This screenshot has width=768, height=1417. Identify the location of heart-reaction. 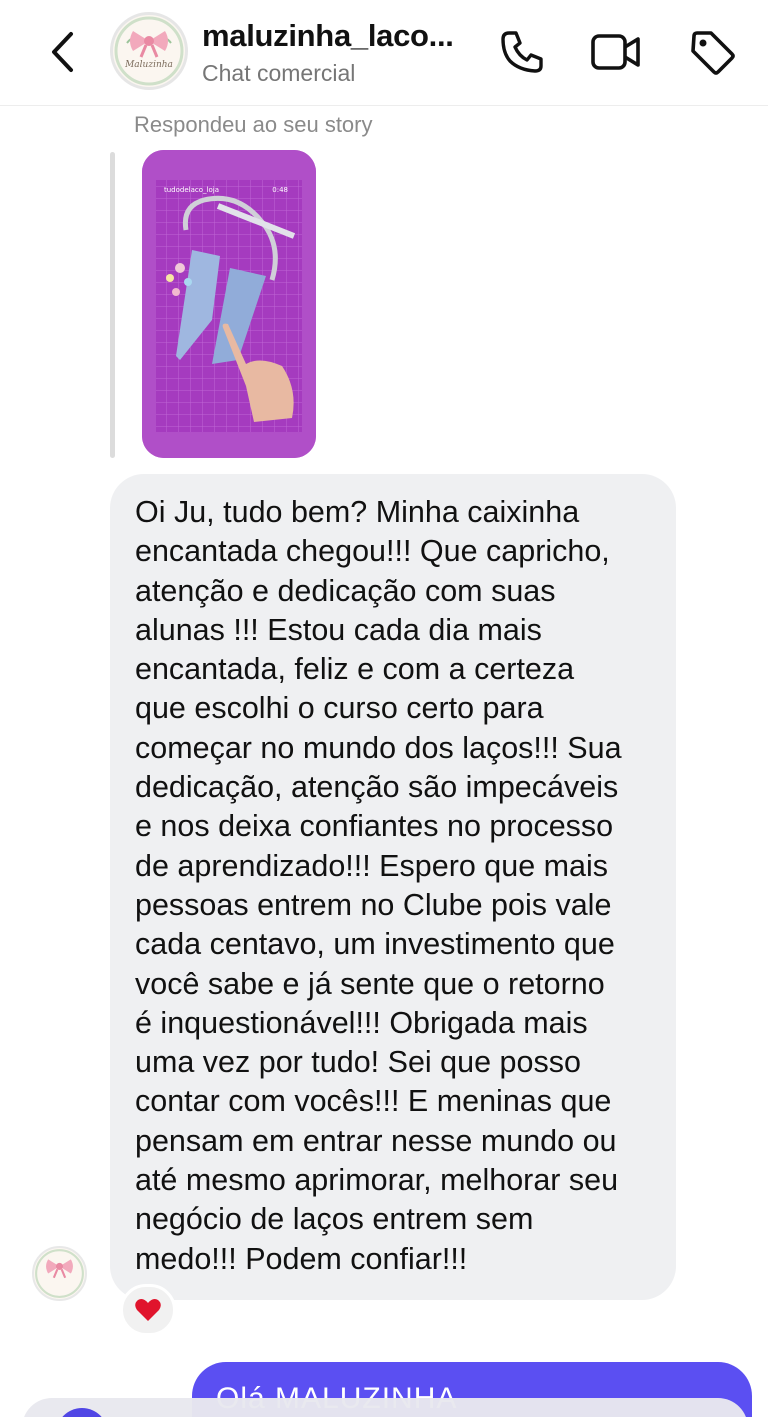
(148, 1310).